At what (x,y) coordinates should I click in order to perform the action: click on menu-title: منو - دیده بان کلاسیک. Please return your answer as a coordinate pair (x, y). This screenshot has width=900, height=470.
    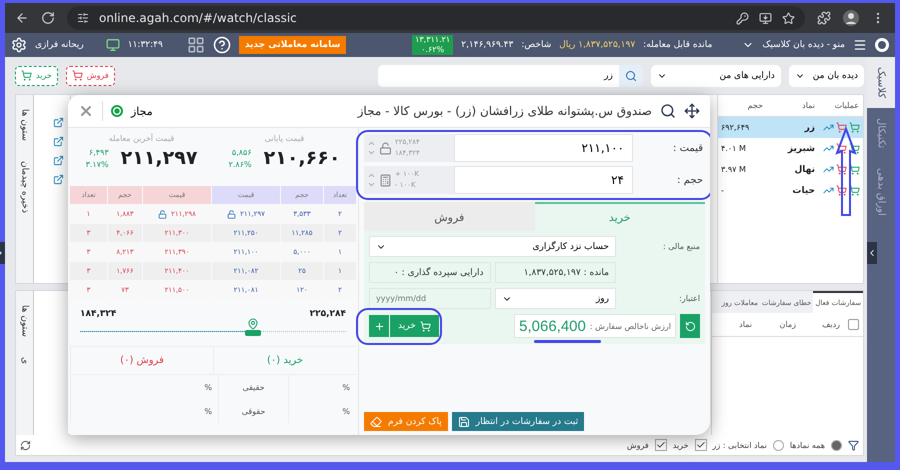
    Looking at the image, I should click on (803, 45).